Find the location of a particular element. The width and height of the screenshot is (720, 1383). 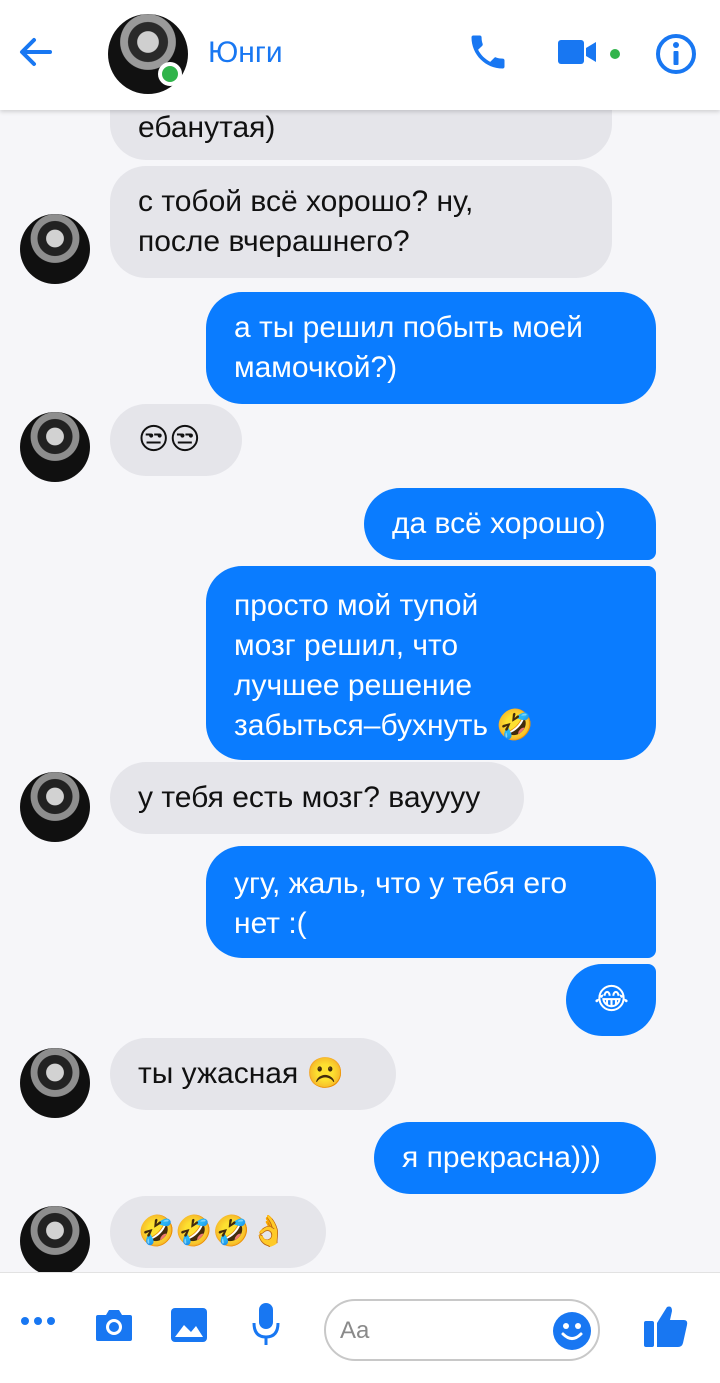

microphone-icon is located at coordinates (266, 1325).